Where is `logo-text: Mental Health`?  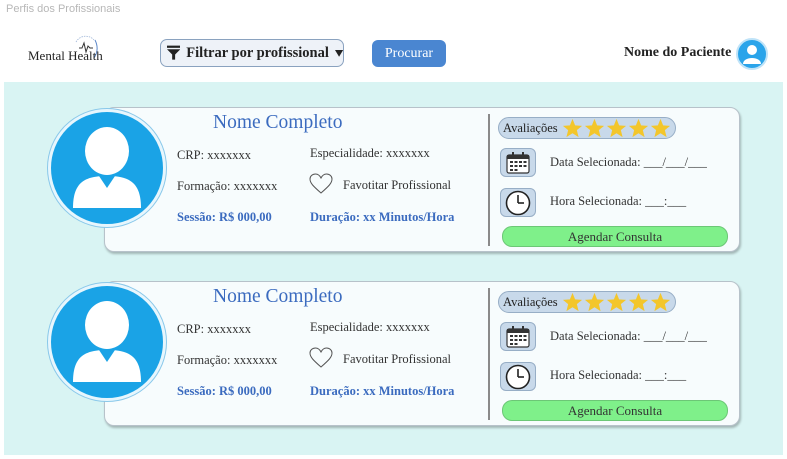
logo-text: Mental Health is located at coordinates (65, 55).